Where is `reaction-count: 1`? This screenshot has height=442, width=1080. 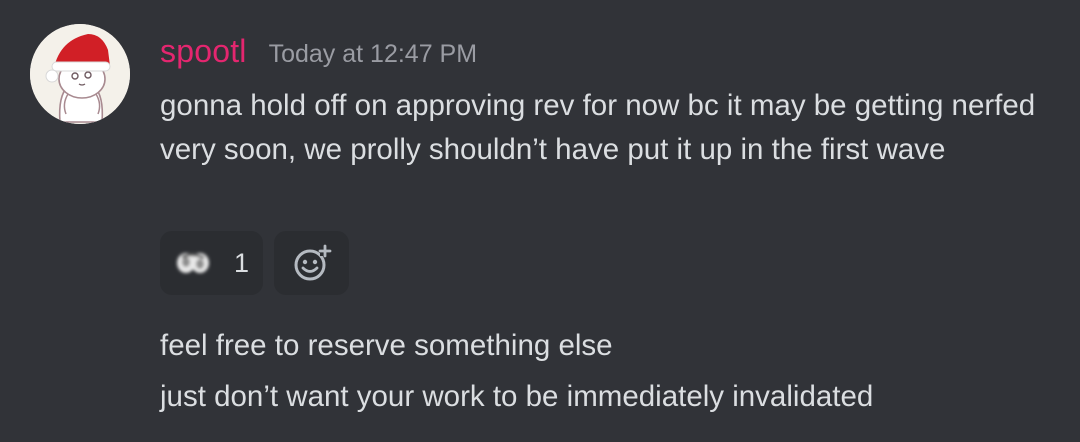
reaction-count: 1 is located at coordinates (242, 262).